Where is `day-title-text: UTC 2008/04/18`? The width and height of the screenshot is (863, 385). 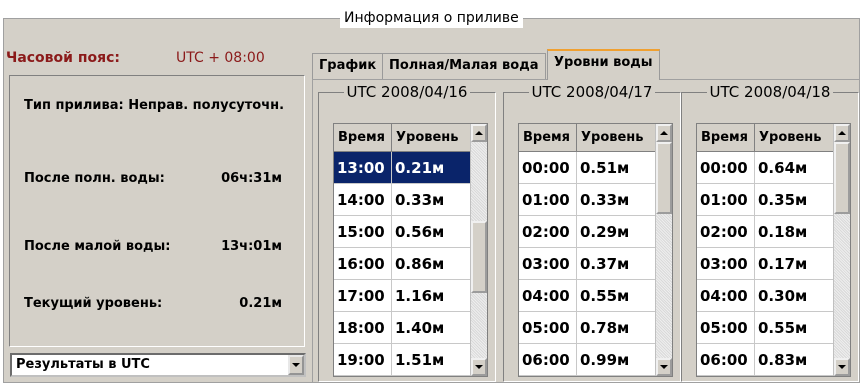
day-title-text: UTC 2008/04/18 is located at coordinates (770, 92).